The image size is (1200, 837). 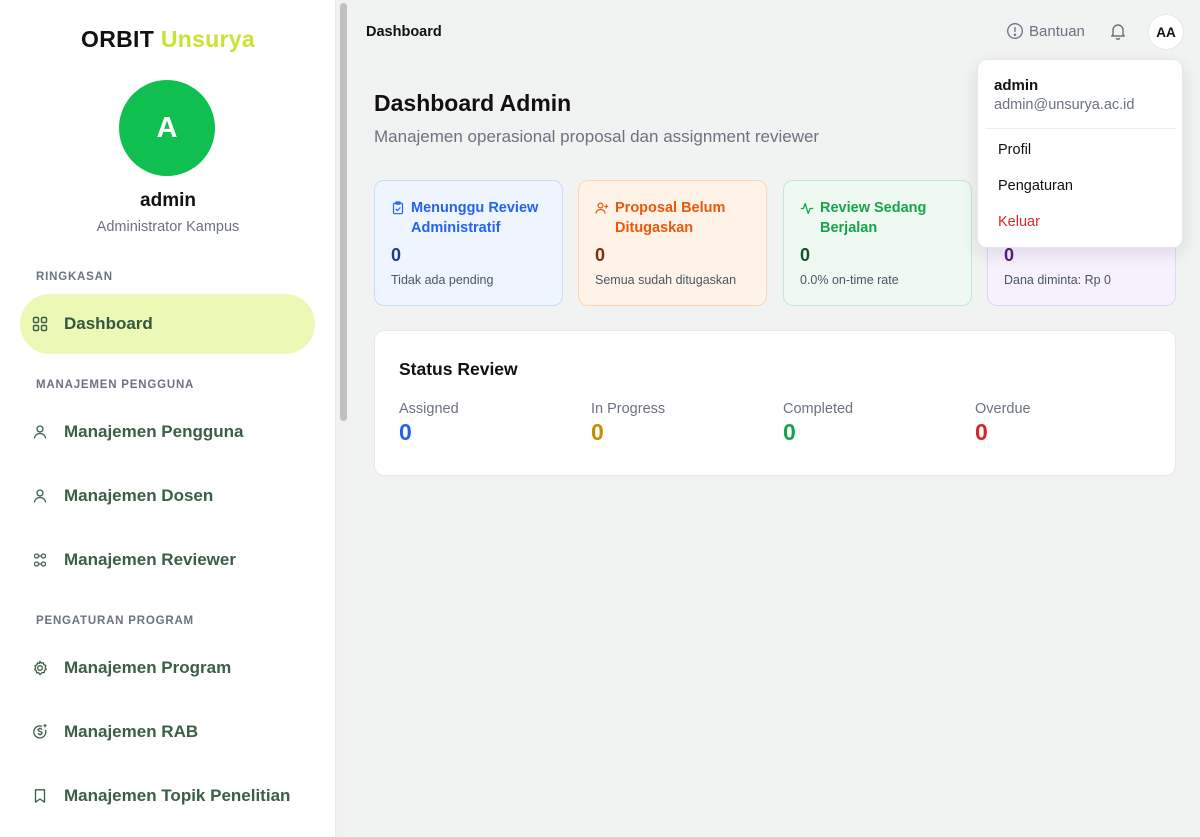 I want to click on clipboard-check-icon, so click(x=398, y=208).